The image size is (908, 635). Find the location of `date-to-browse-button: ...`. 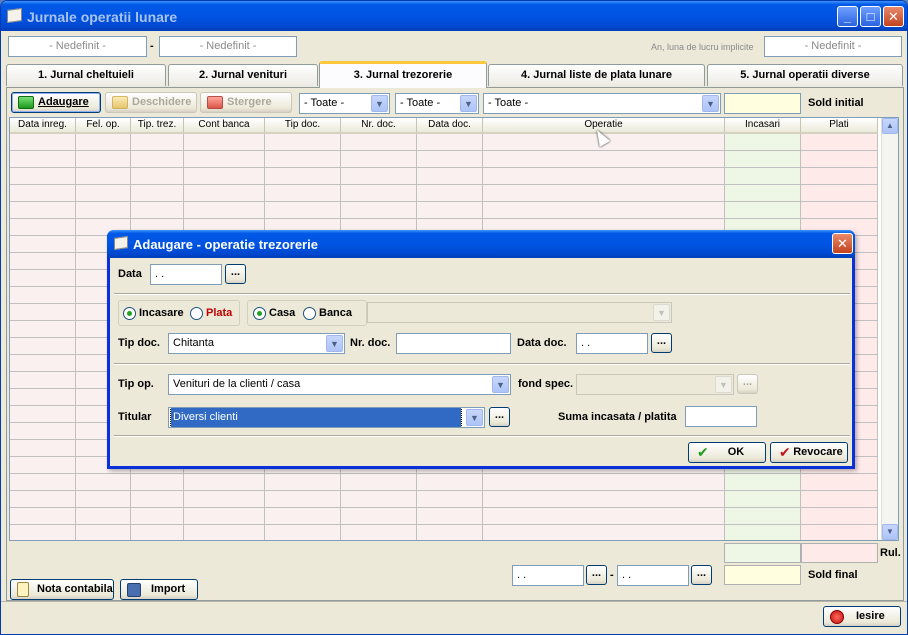

date-to-browse-button: ... is located at coordinates (701, 575).